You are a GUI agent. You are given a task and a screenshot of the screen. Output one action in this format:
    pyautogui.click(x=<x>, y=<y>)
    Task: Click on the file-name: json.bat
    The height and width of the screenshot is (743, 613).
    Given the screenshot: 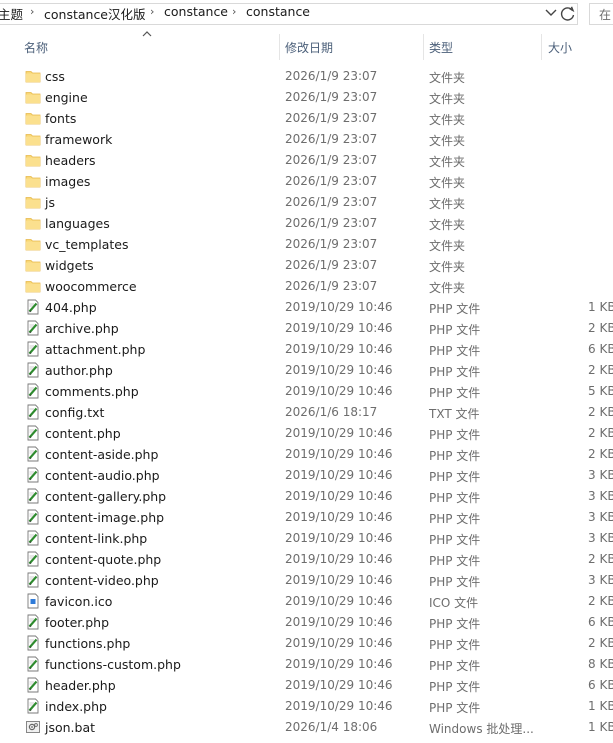 What is the action you would take?
    pyautogui.click(x=70, y=727)
    